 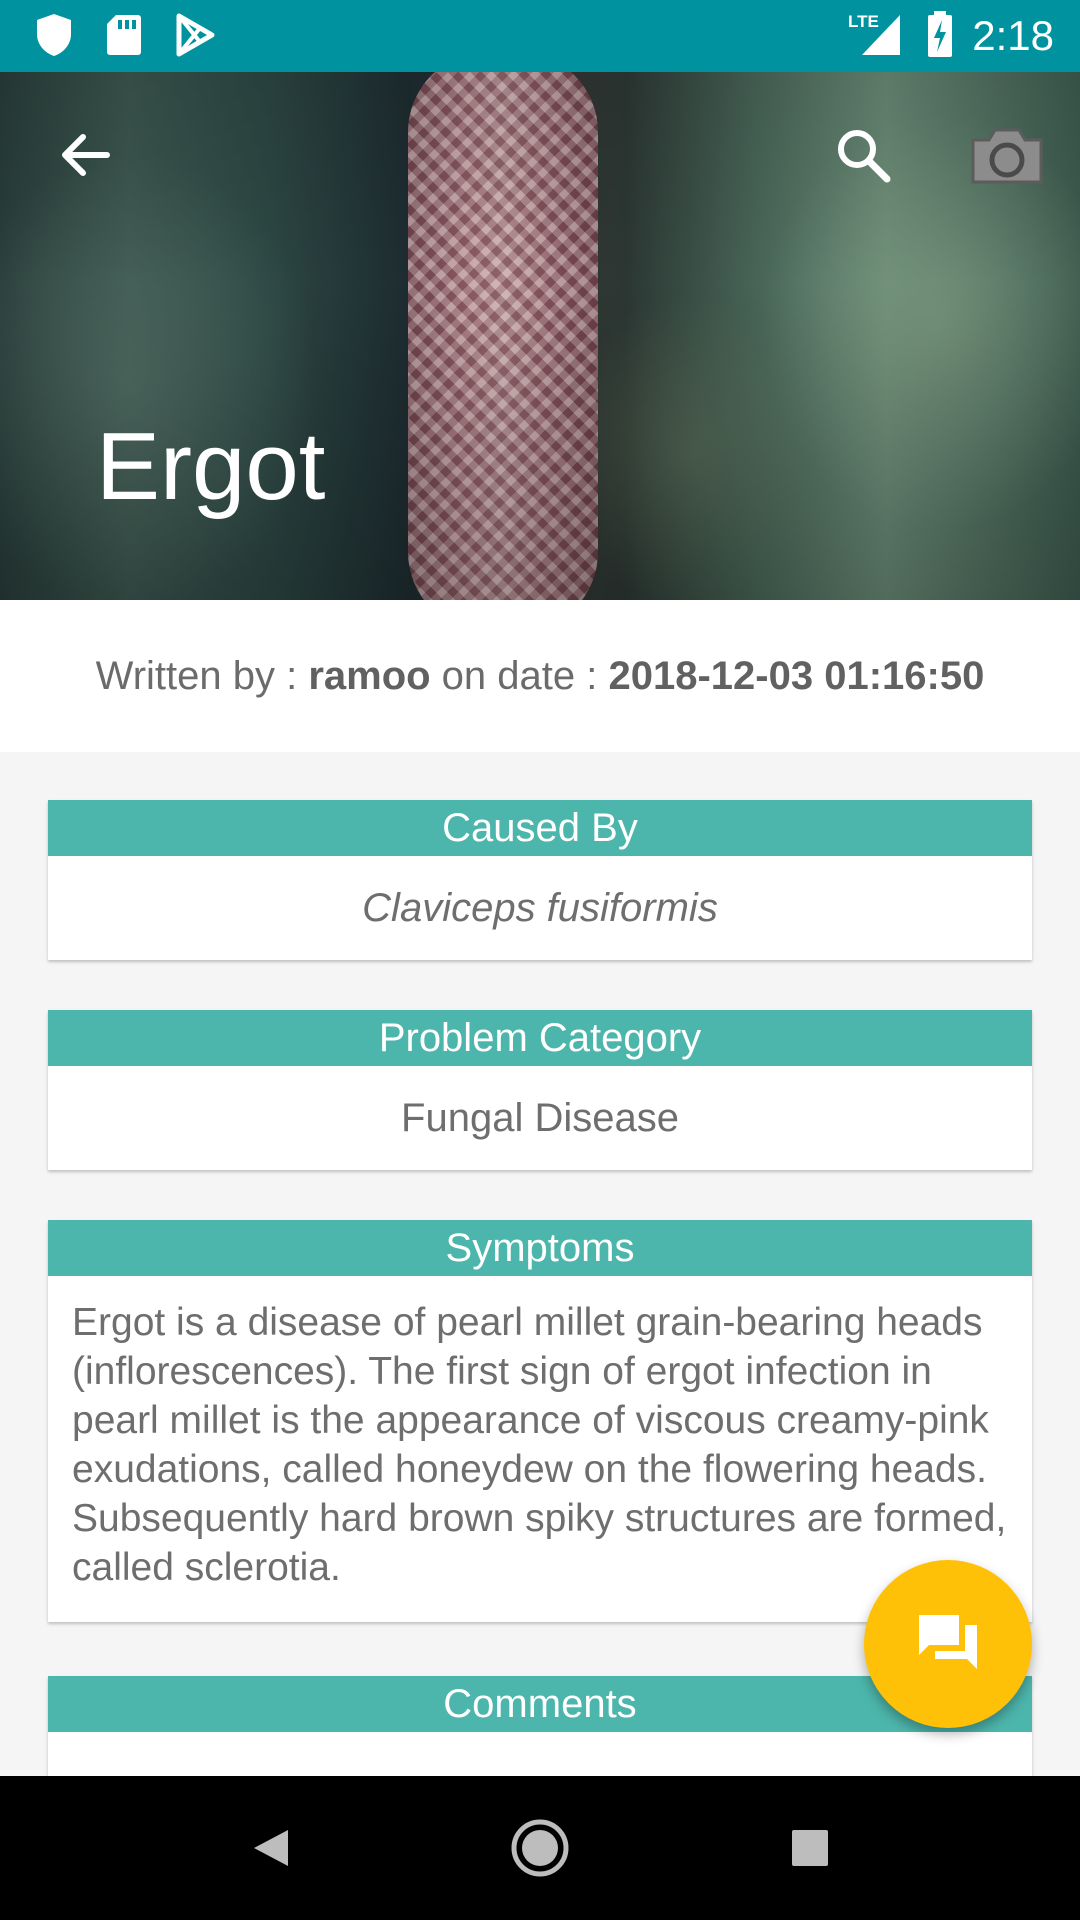 I want to click on problem-category-header: Problem Category, so click(x=540, y=1038).